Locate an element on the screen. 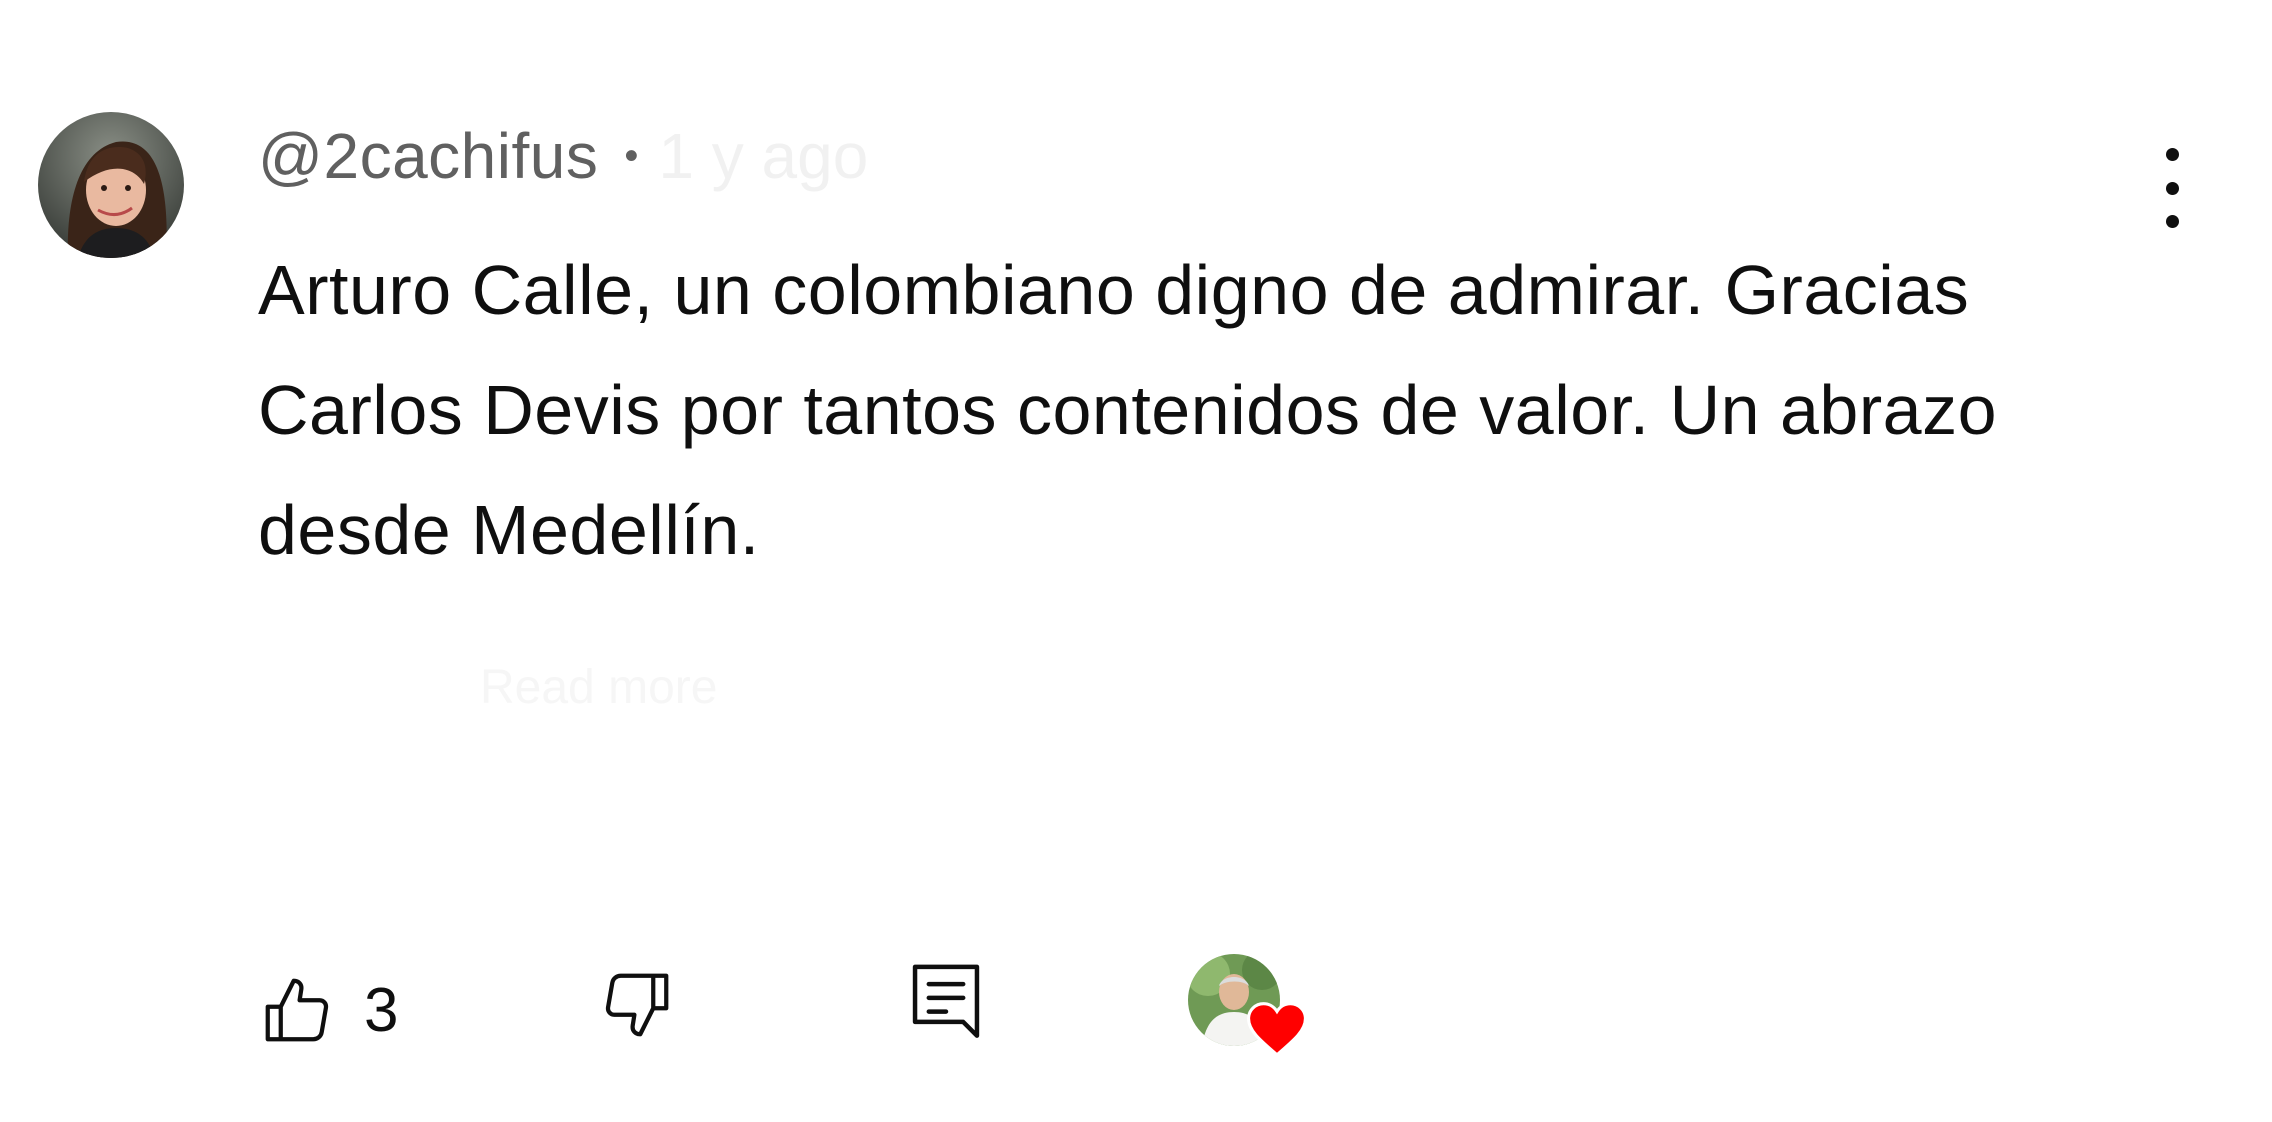 This screenshot has width=2272, height=1122. comment-actions: 3 is located at coordinates (858, 1010).